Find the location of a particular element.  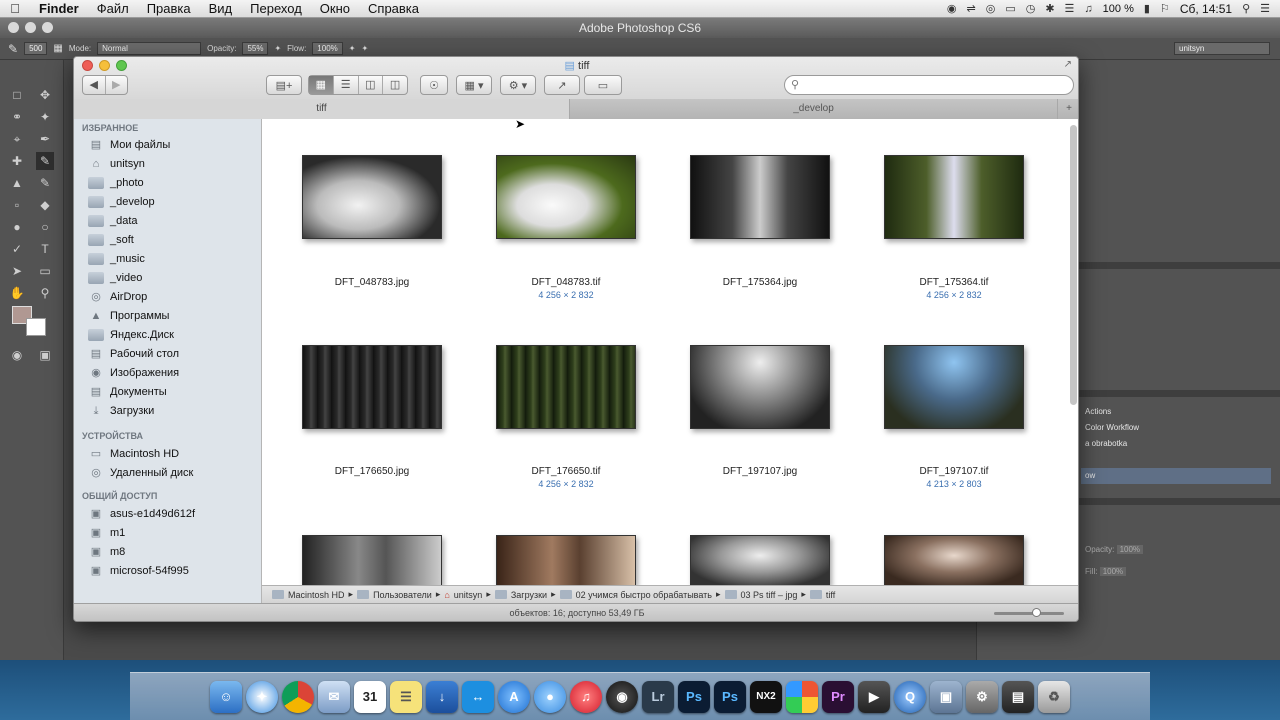

ps-minimize-button is located at coordinates (30, 27).